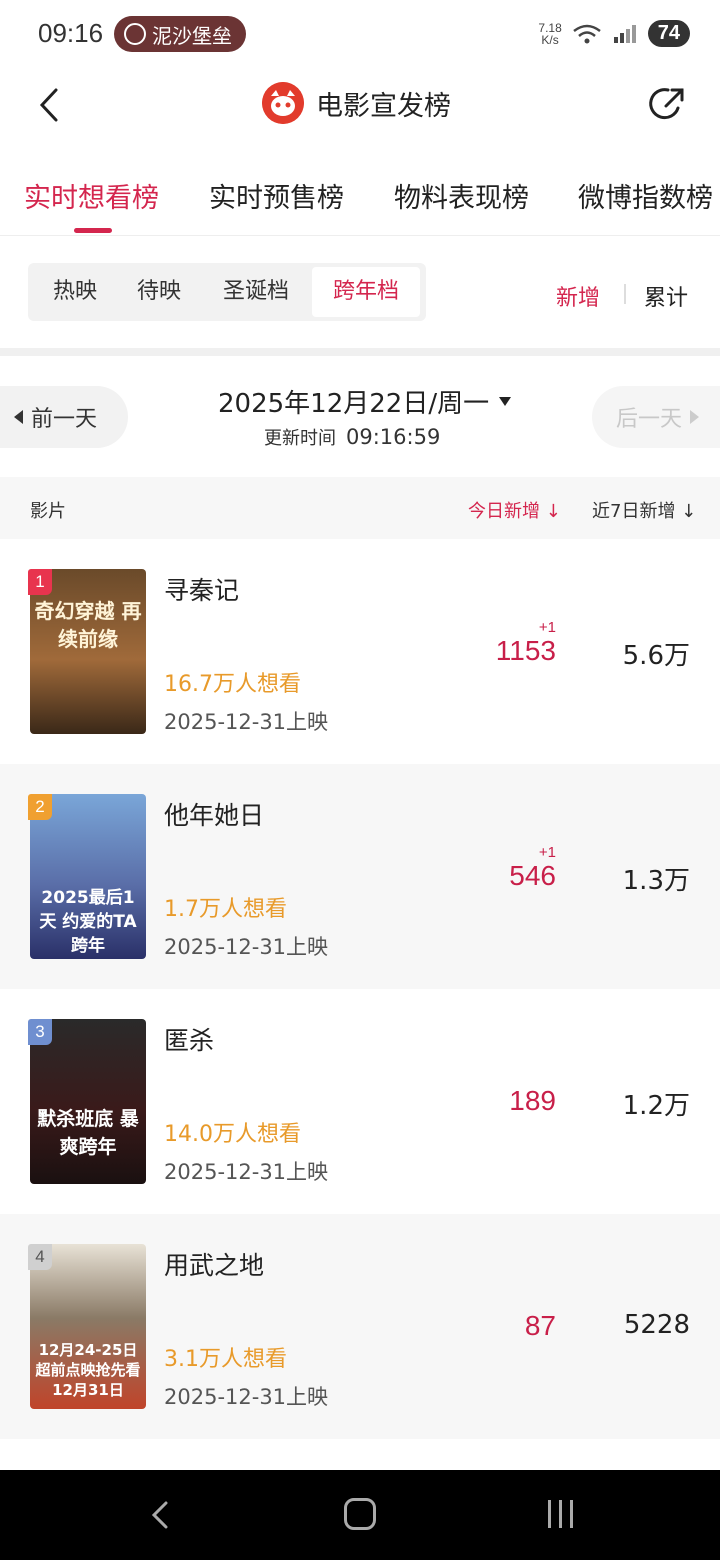 Image resolution: width=720 pixels, height=1560 pixels. Describe the element at coordinates (649, 419) in the screenshot. I see `next-day-label: 后一天` at that location.